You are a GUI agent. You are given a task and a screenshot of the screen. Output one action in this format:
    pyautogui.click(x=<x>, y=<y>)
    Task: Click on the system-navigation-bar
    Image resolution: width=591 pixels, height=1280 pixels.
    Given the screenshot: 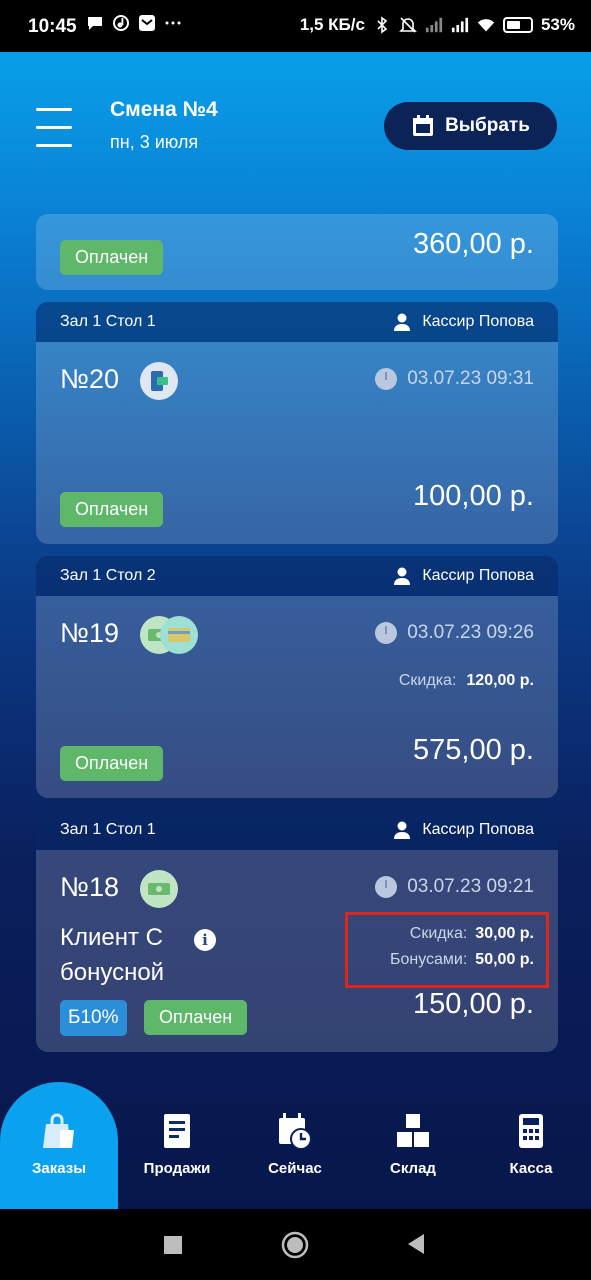 What is the action you would take?
    pyautogui.click(x=295, y=1244)
    